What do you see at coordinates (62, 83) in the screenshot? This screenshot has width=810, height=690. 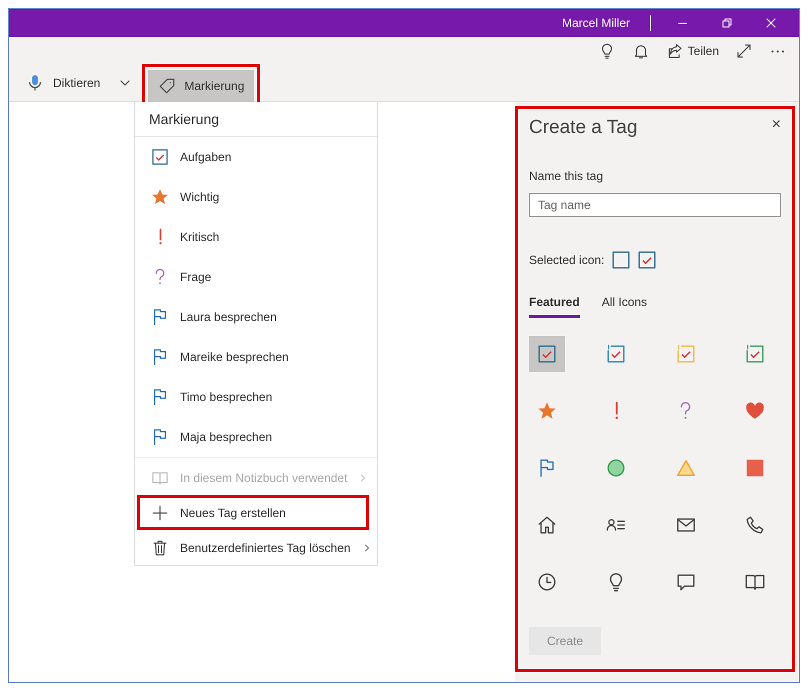 I see `dictate-button: Diktieren` at bounding box center [62, 83].